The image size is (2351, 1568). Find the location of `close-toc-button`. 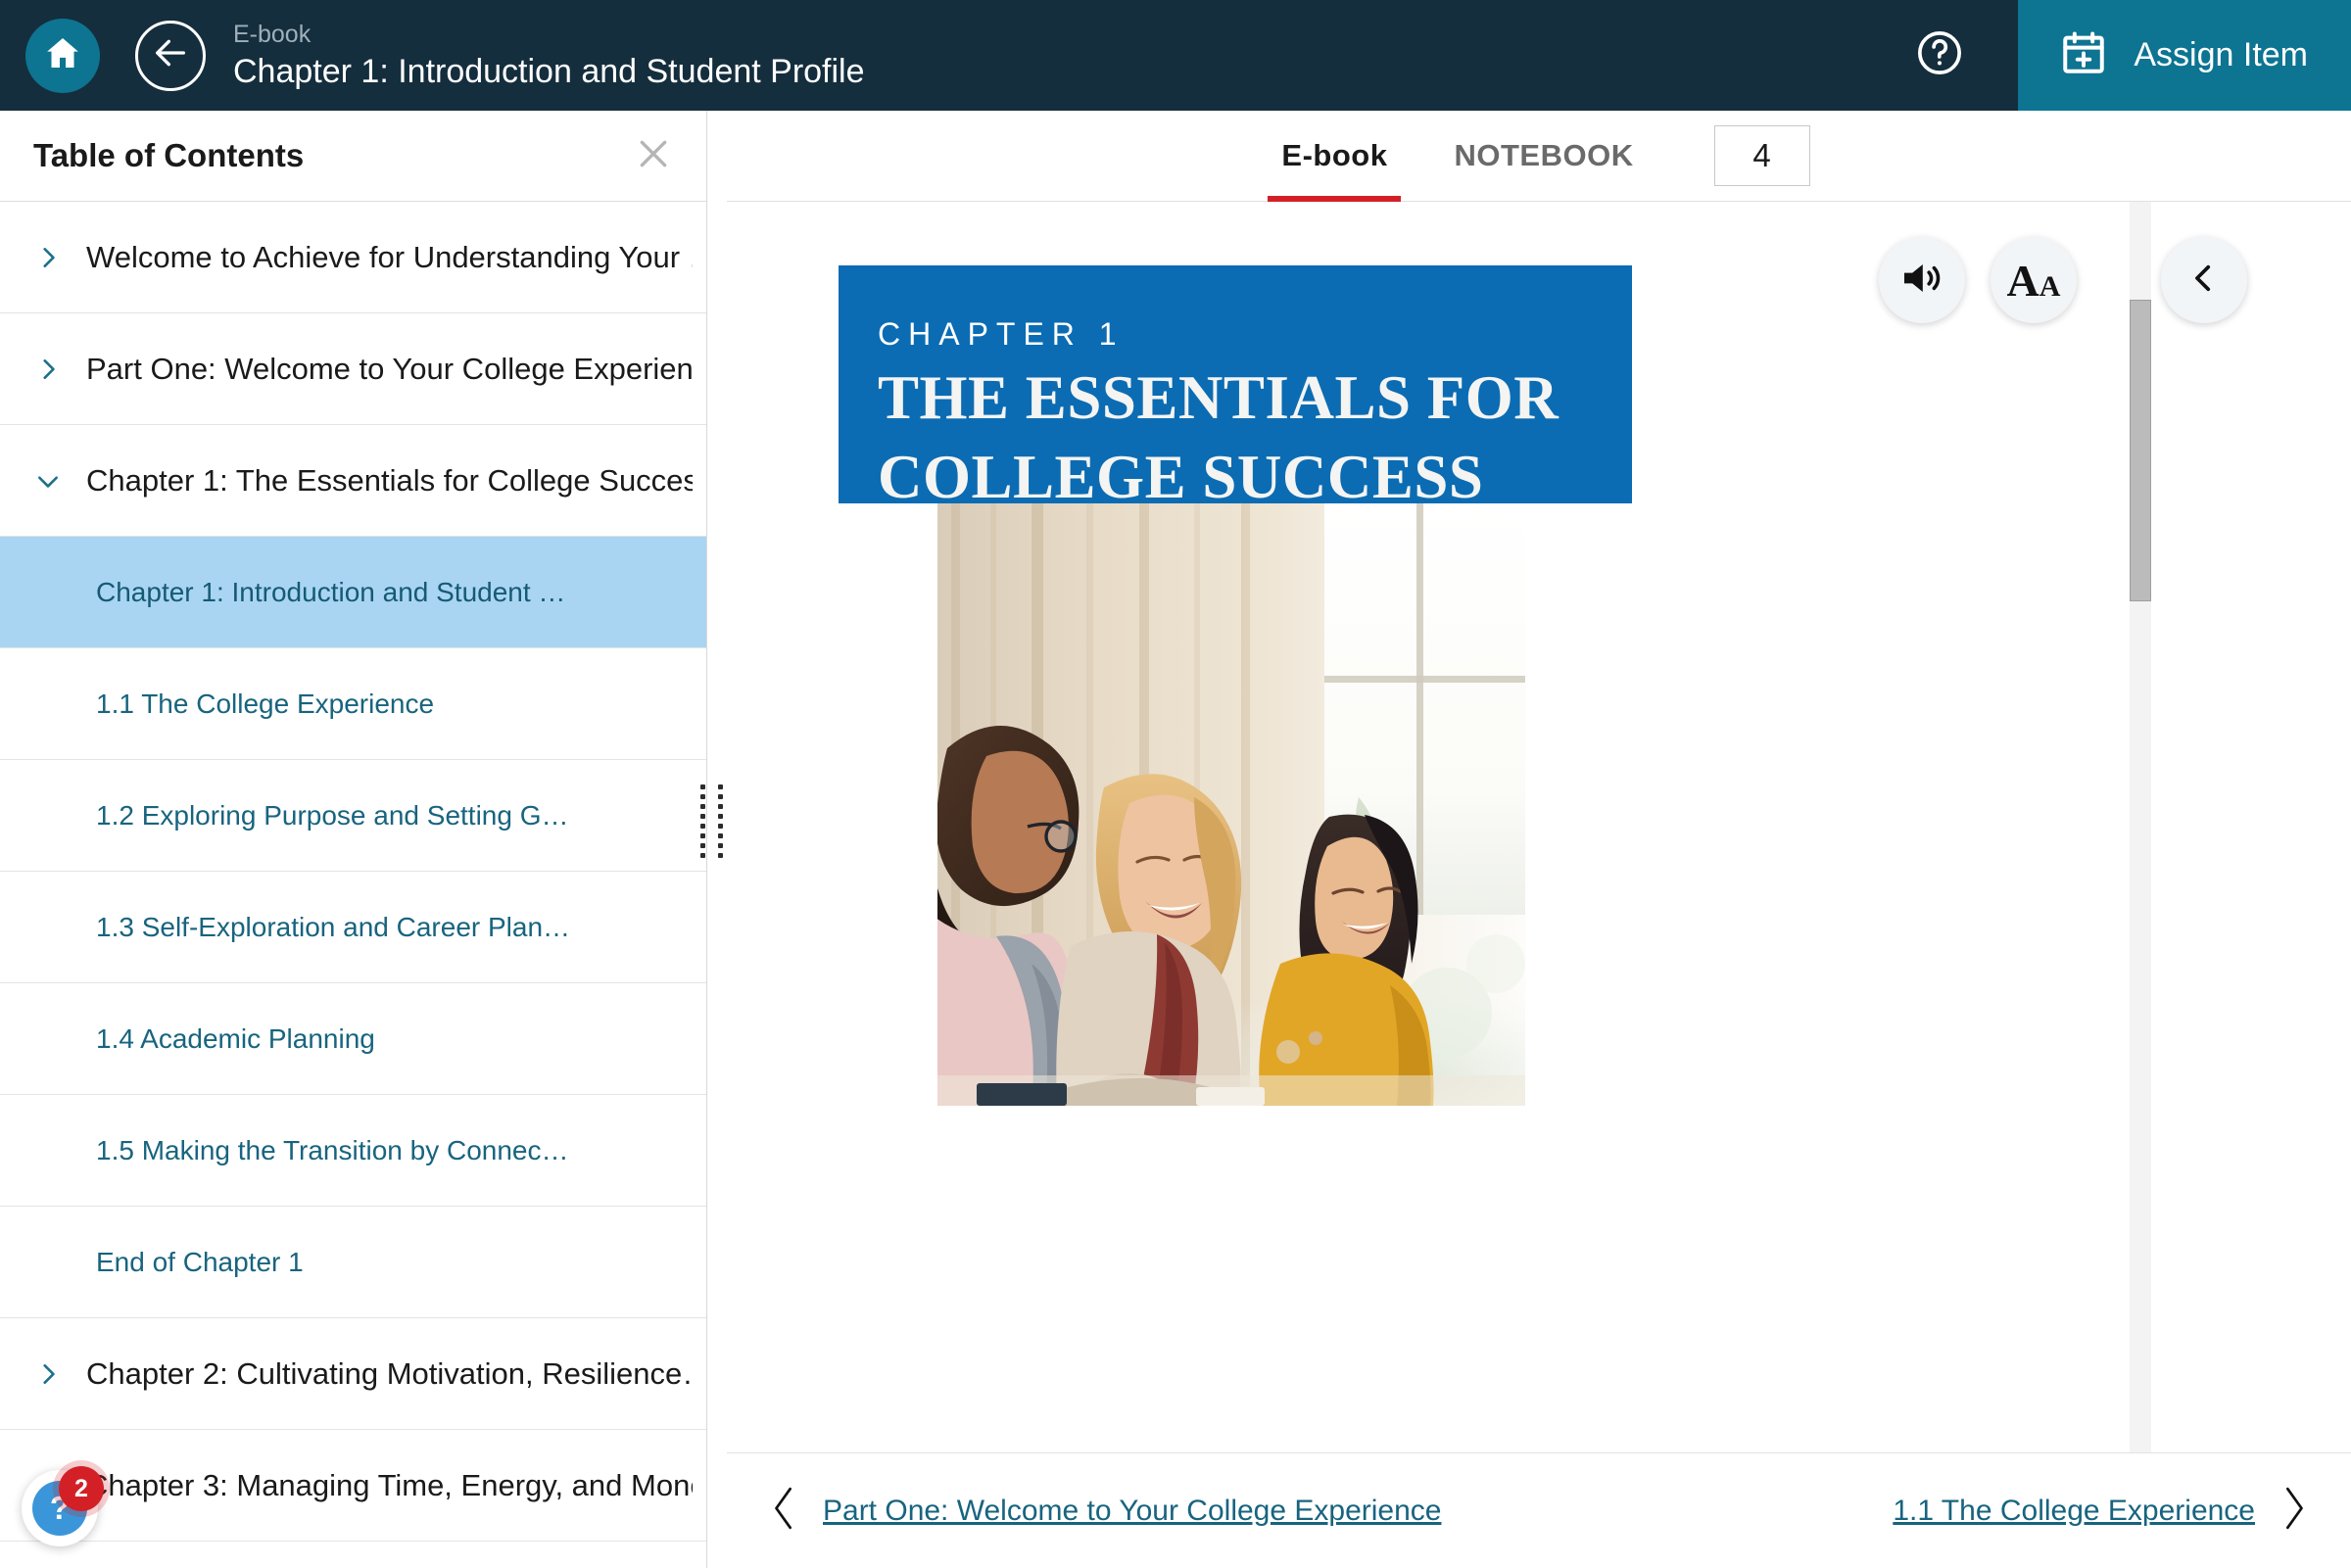

close-toc-button is located at coordinates (653, 156).